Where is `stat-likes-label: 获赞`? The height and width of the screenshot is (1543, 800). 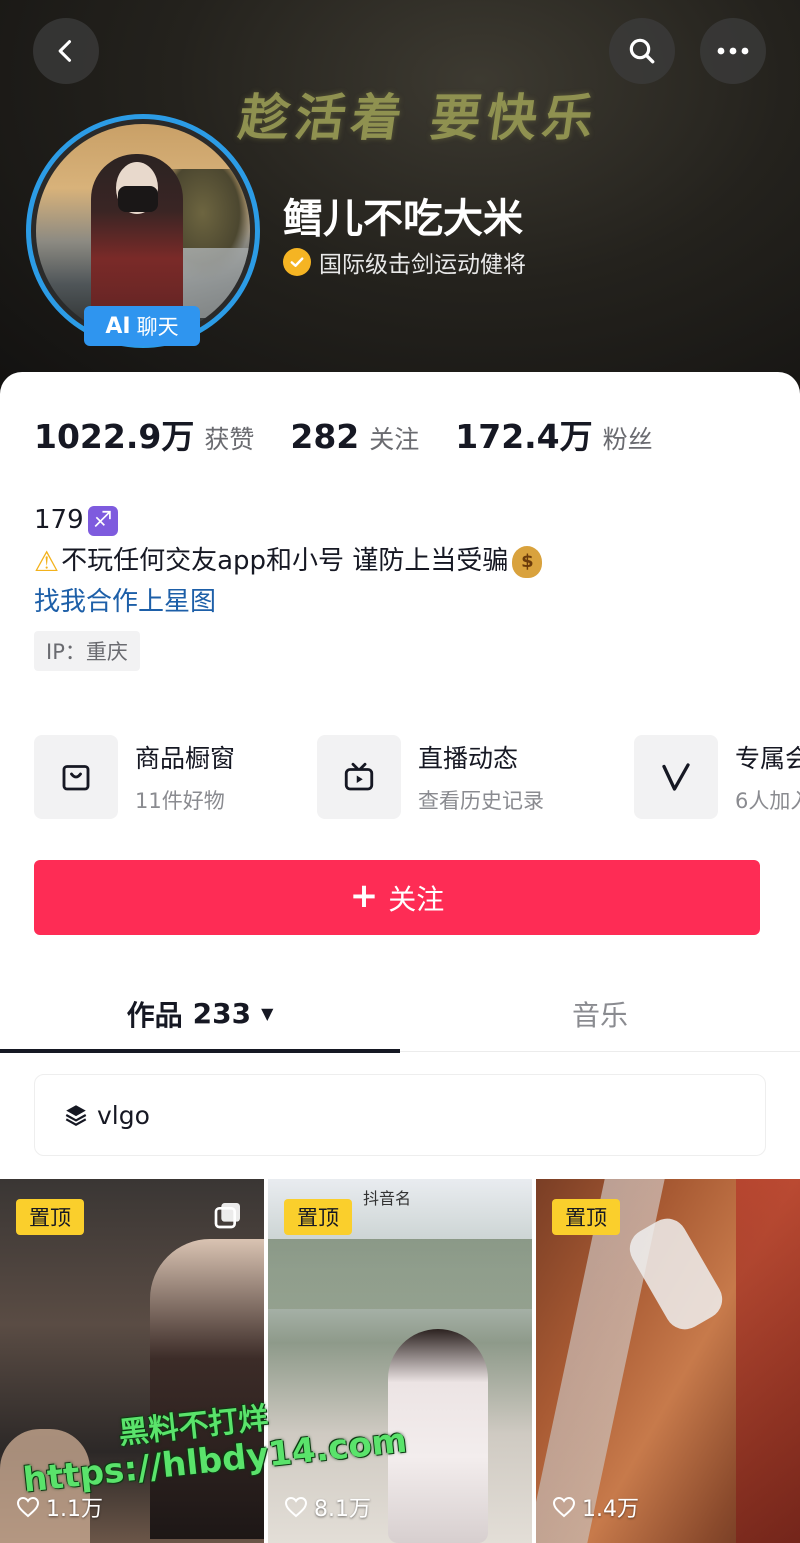 stat-likes-label: 获赞 is located at coordinates (229, 439).